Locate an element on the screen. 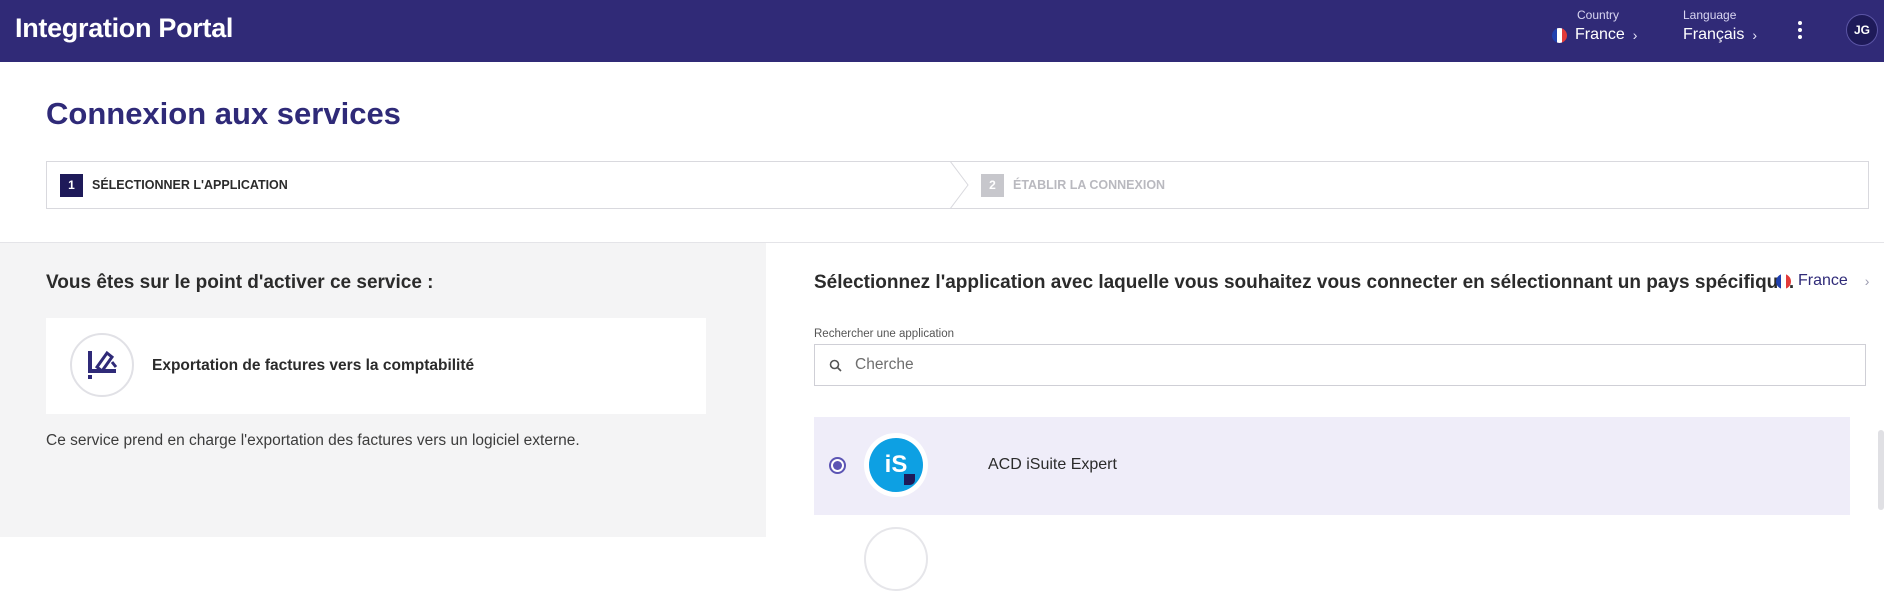 The height and width of the screenshot is (591, 1884). search-icon is located at coordinates (839, 365).